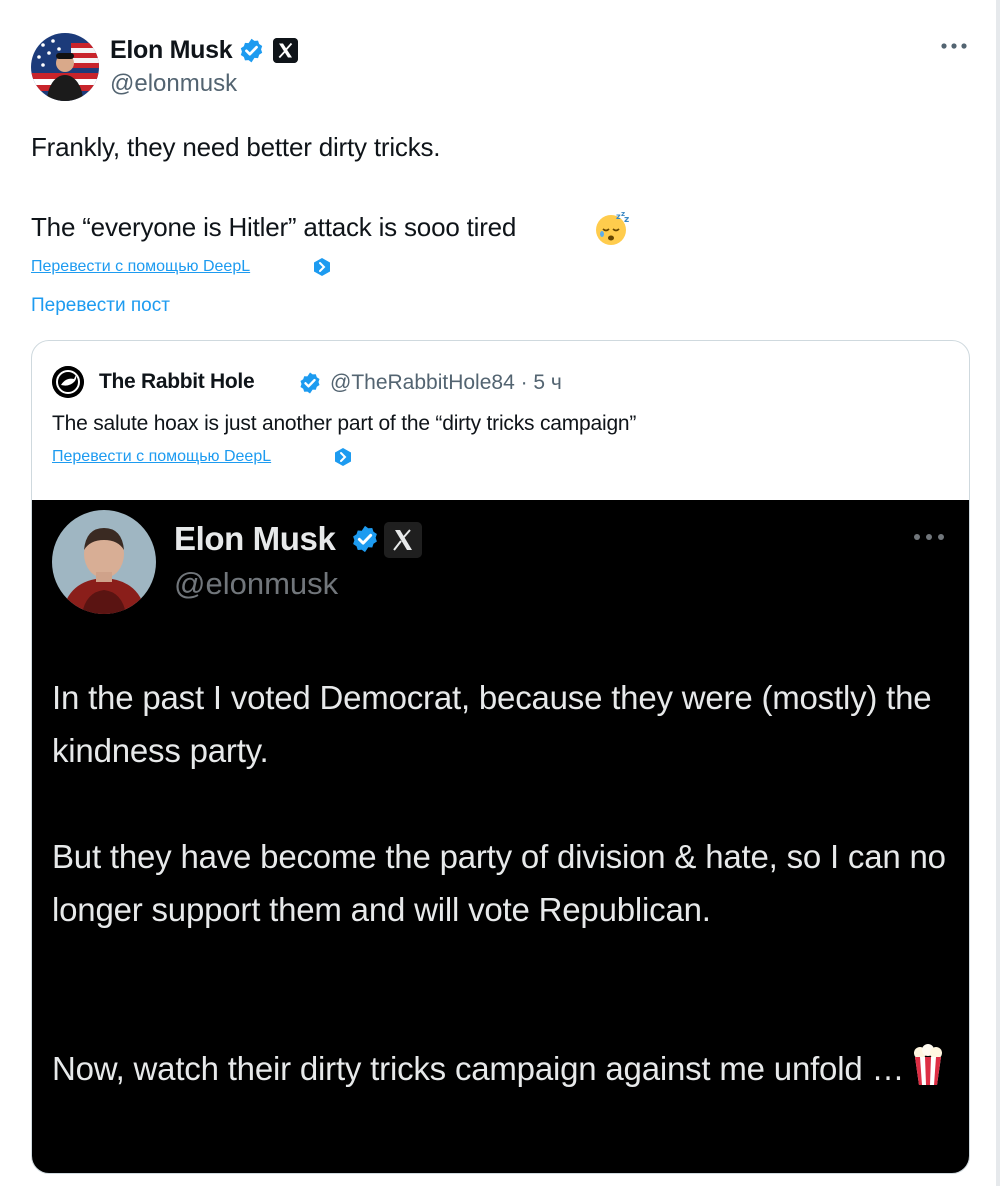 The image size is (1000, 1186). What do you see at coordinates (612, 227) in the screenshot?
I see `sleeping-face-icon: z z z` at bounding box center [612, 227].